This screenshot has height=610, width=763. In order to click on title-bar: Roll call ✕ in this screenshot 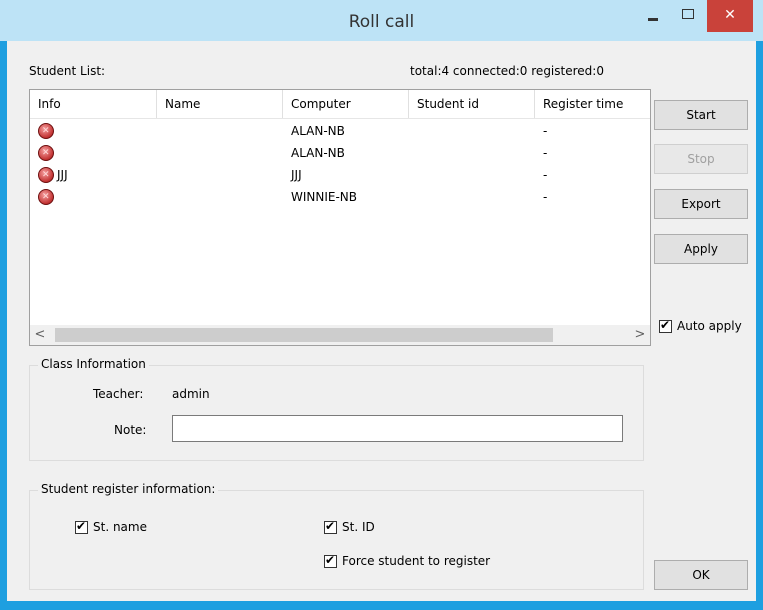, I will do `click(381, 20)`.